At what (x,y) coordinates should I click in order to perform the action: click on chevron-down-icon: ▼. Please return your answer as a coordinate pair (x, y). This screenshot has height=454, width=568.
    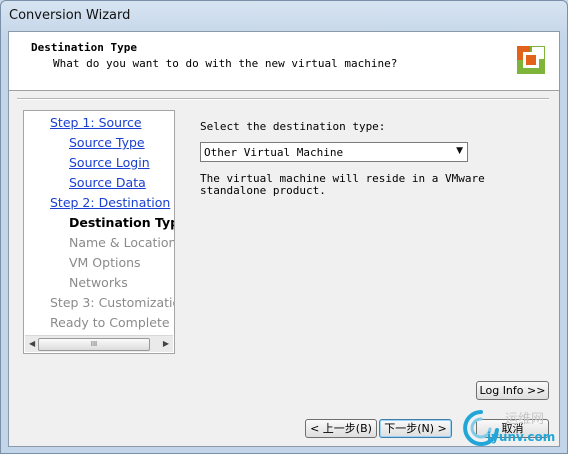
    Looking at the image, I should click on (459, 151).